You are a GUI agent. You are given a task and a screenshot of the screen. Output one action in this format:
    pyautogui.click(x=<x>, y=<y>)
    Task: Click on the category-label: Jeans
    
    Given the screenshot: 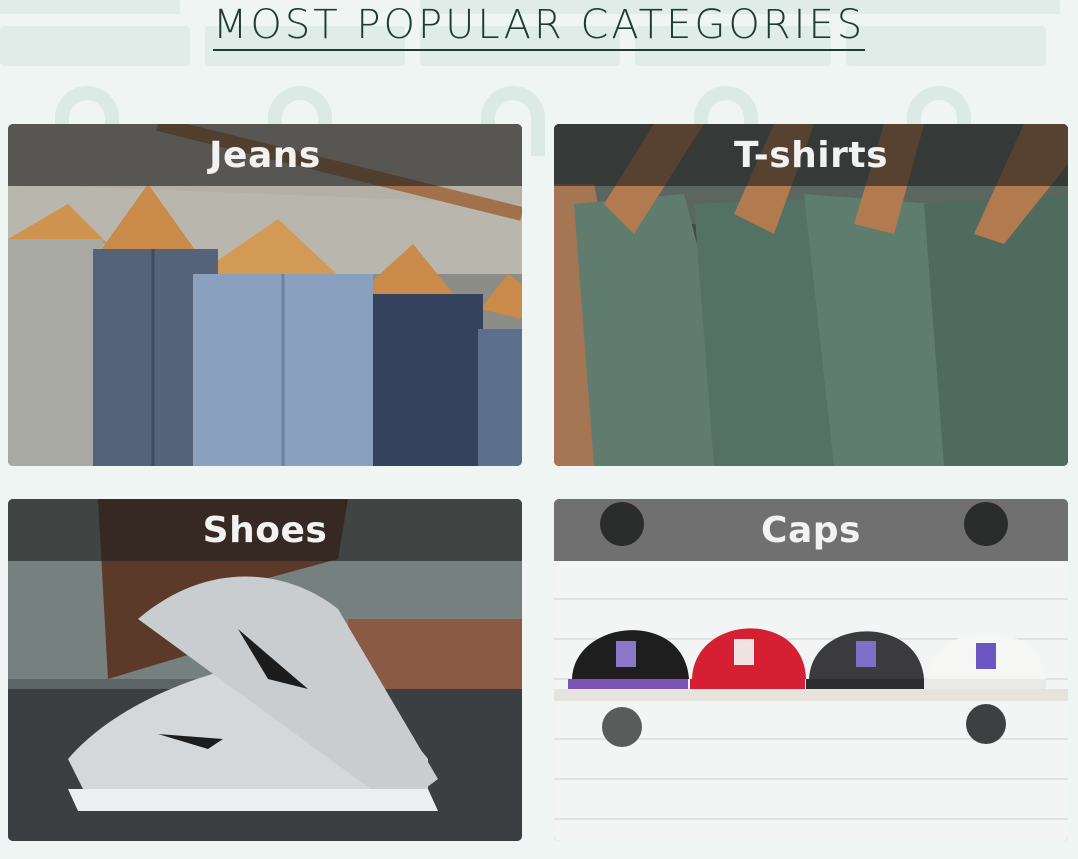 What is the action you would take?
    pyautogui.click(x=265, y=155)
    